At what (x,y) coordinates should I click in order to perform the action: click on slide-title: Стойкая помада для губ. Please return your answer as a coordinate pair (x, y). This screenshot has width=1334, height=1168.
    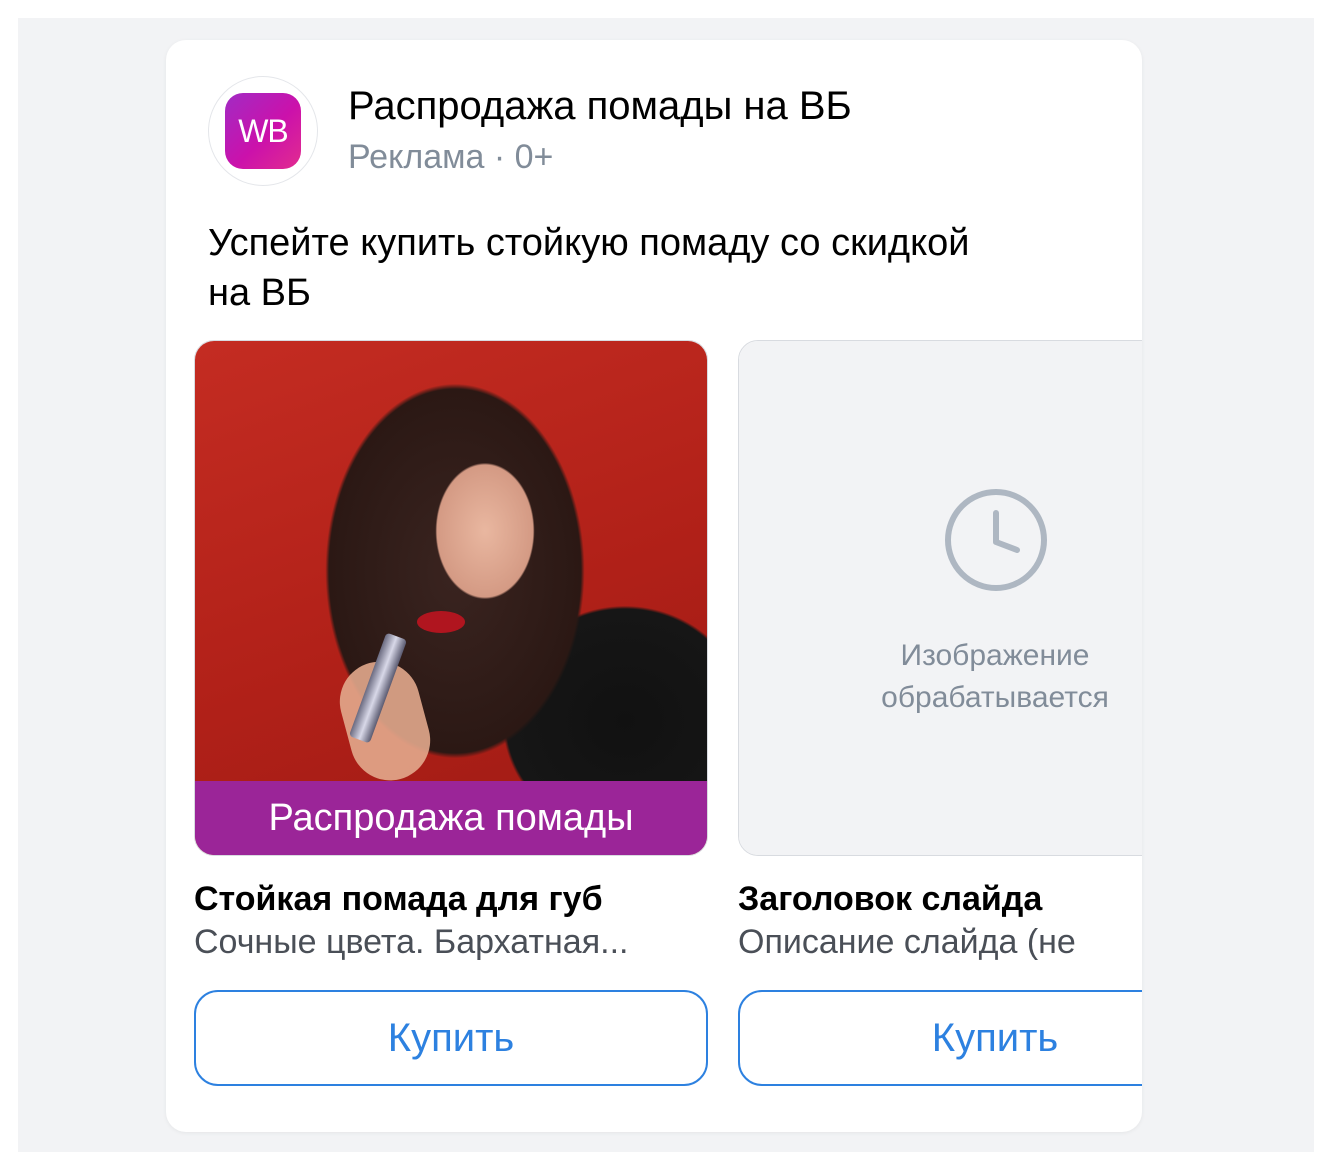
    Looking at the image, I should click on (398, 899).